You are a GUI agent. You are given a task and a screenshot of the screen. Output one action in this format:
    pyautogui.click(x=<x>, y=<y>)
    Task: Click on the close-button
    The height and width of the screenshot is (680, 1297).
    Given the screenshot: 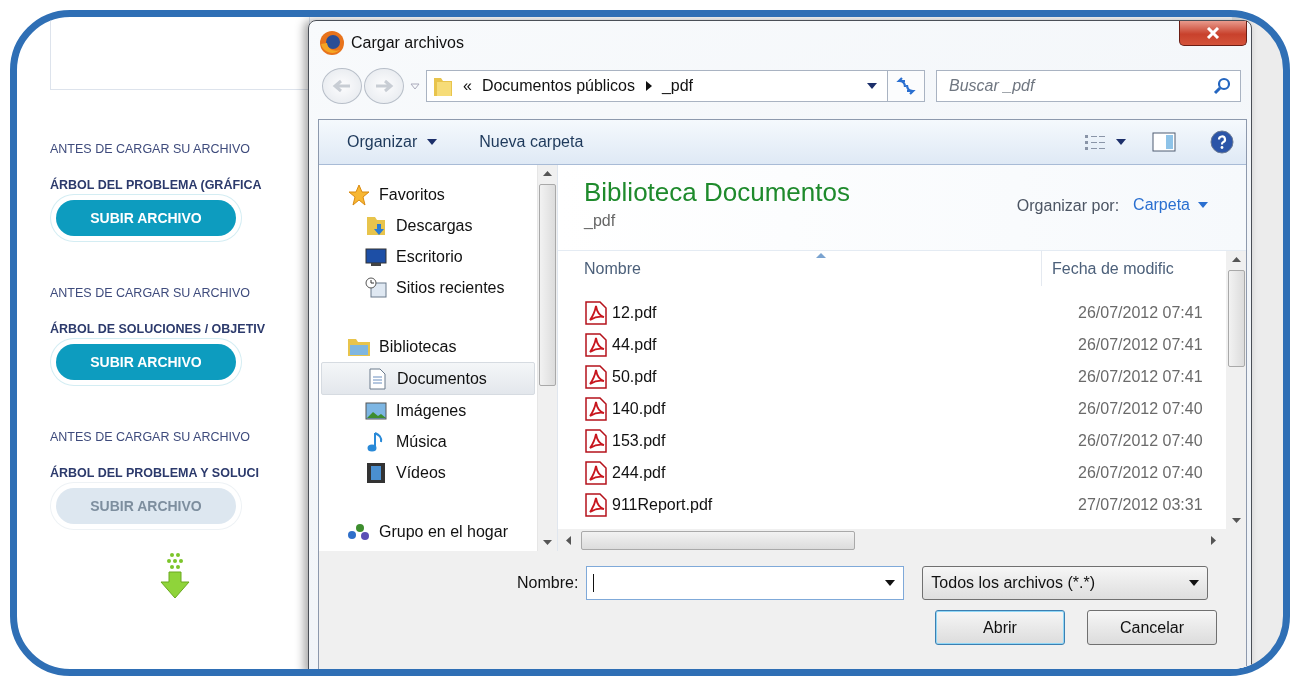 What is the action you would take?
    pyautogui.click(x=1213, y=33)
    